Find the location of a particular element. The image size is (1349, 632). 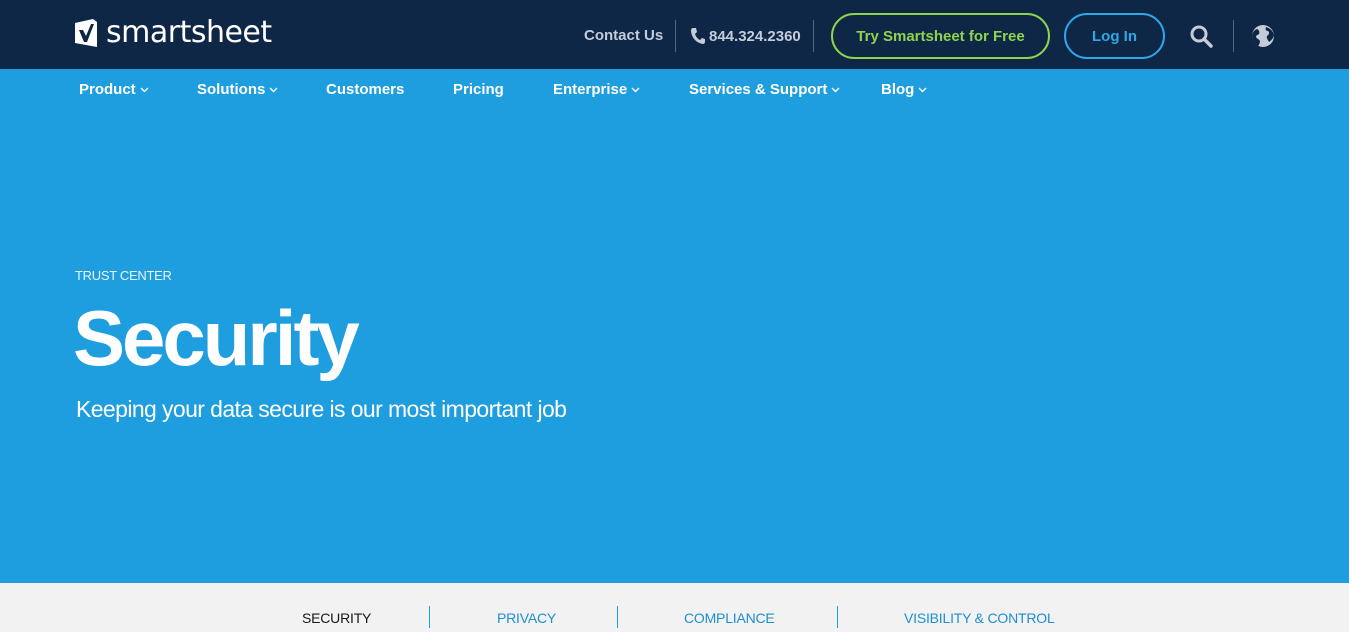

nav-item-blog: Blog is located at coordinates (904, 89).